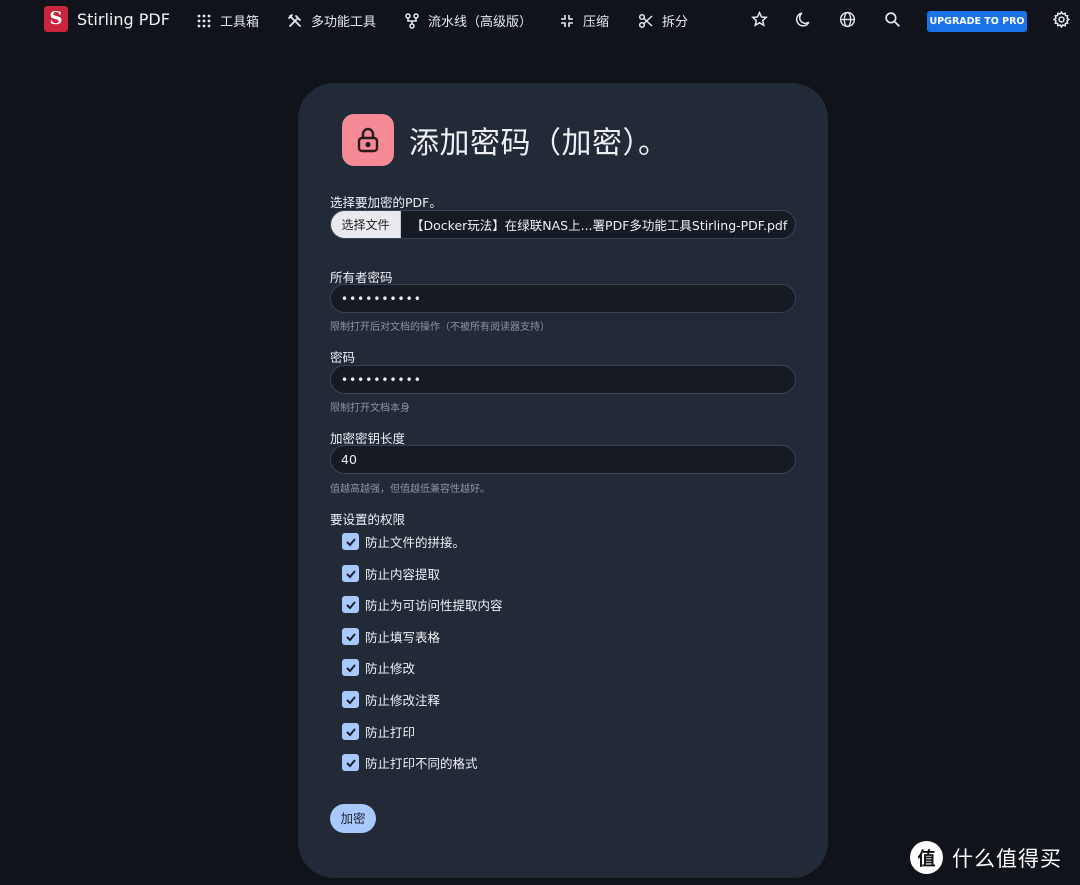  I want to click on owner-password-help: 限制打开后对文档的操作（不被所有阅读器支持）, so click(440, 327).